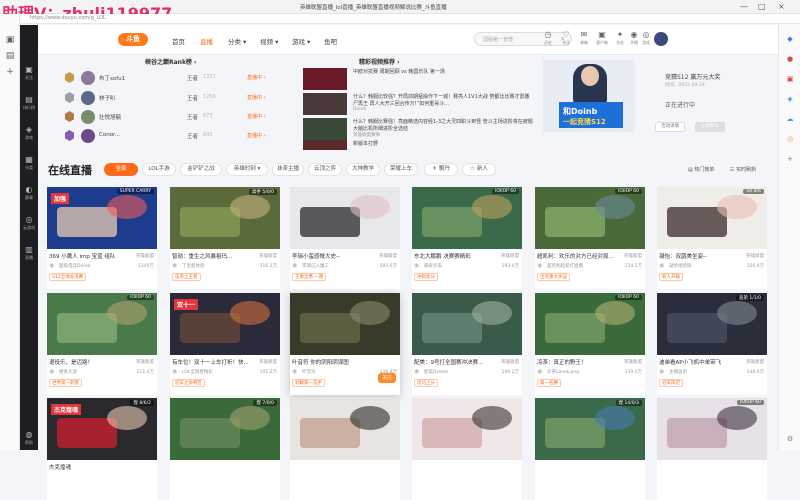 The height and width of the screenshot is (500, 800). What do you see at coordinates (29, 103) in the screenshot?
I see `sidebar-item-rank: ▤ 排行榜` at bounding box center [29, 103].